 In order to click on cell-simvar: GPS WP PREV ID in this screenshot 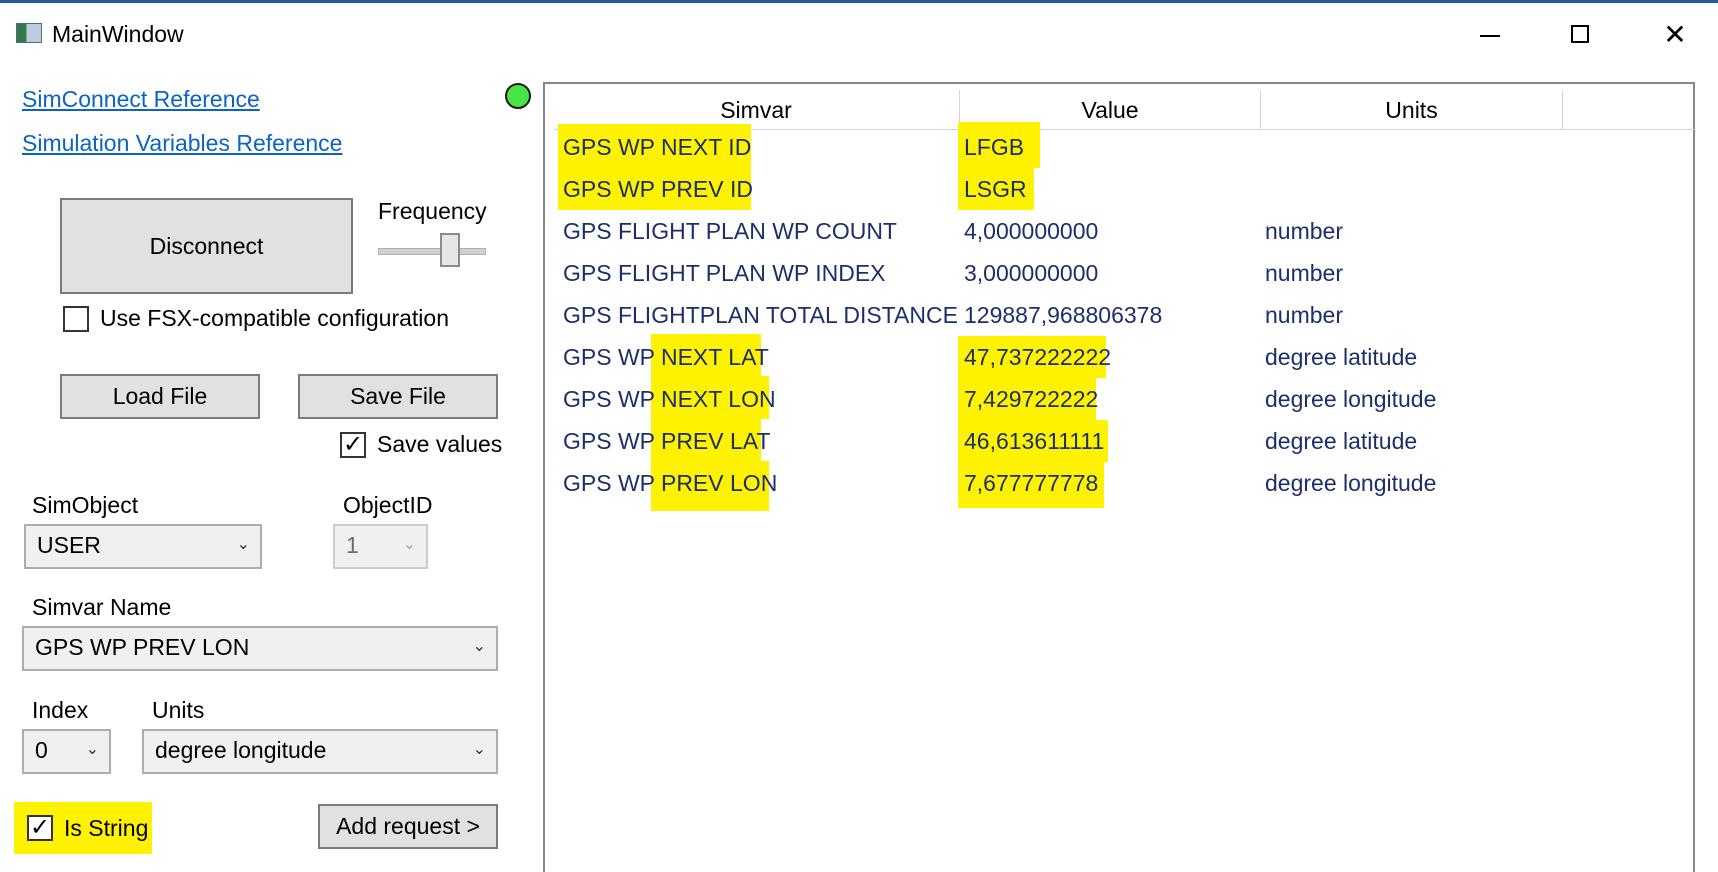, I will do `click(658, 189)`.